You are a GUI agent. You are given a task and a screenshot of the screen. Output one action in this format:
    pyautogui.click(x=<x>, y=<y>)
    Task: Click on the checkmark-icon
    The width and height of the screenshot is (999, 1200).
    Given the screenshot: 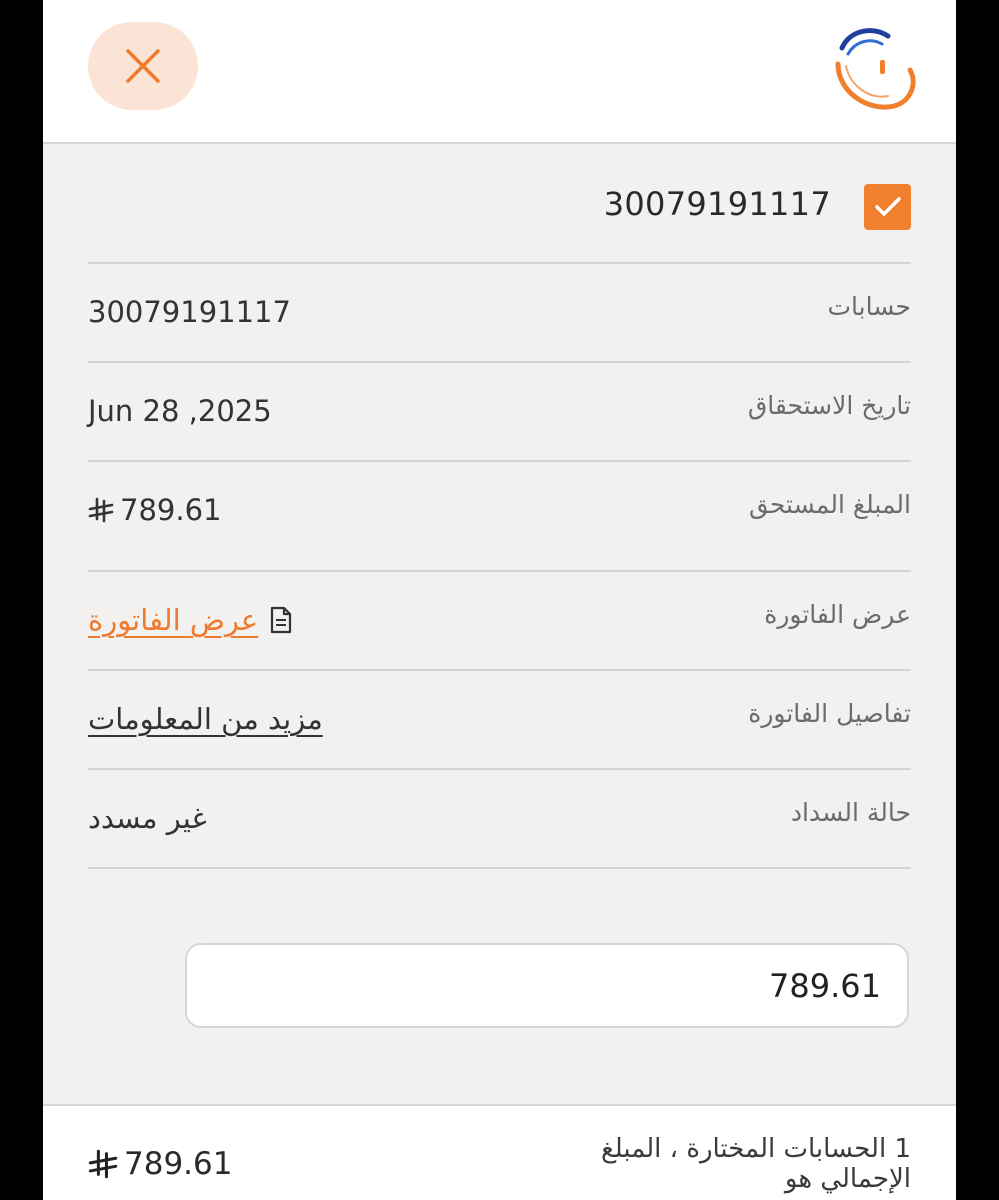 What is the action you would take?
    pyautogui.click(x=887, y=206)
    